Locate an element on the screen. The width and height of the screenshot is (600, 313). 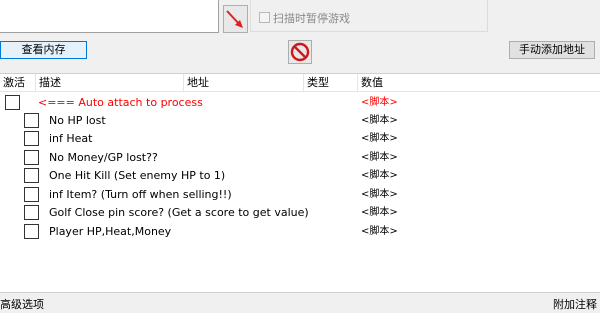
clear-list-button is located at coordinates (300, 52).